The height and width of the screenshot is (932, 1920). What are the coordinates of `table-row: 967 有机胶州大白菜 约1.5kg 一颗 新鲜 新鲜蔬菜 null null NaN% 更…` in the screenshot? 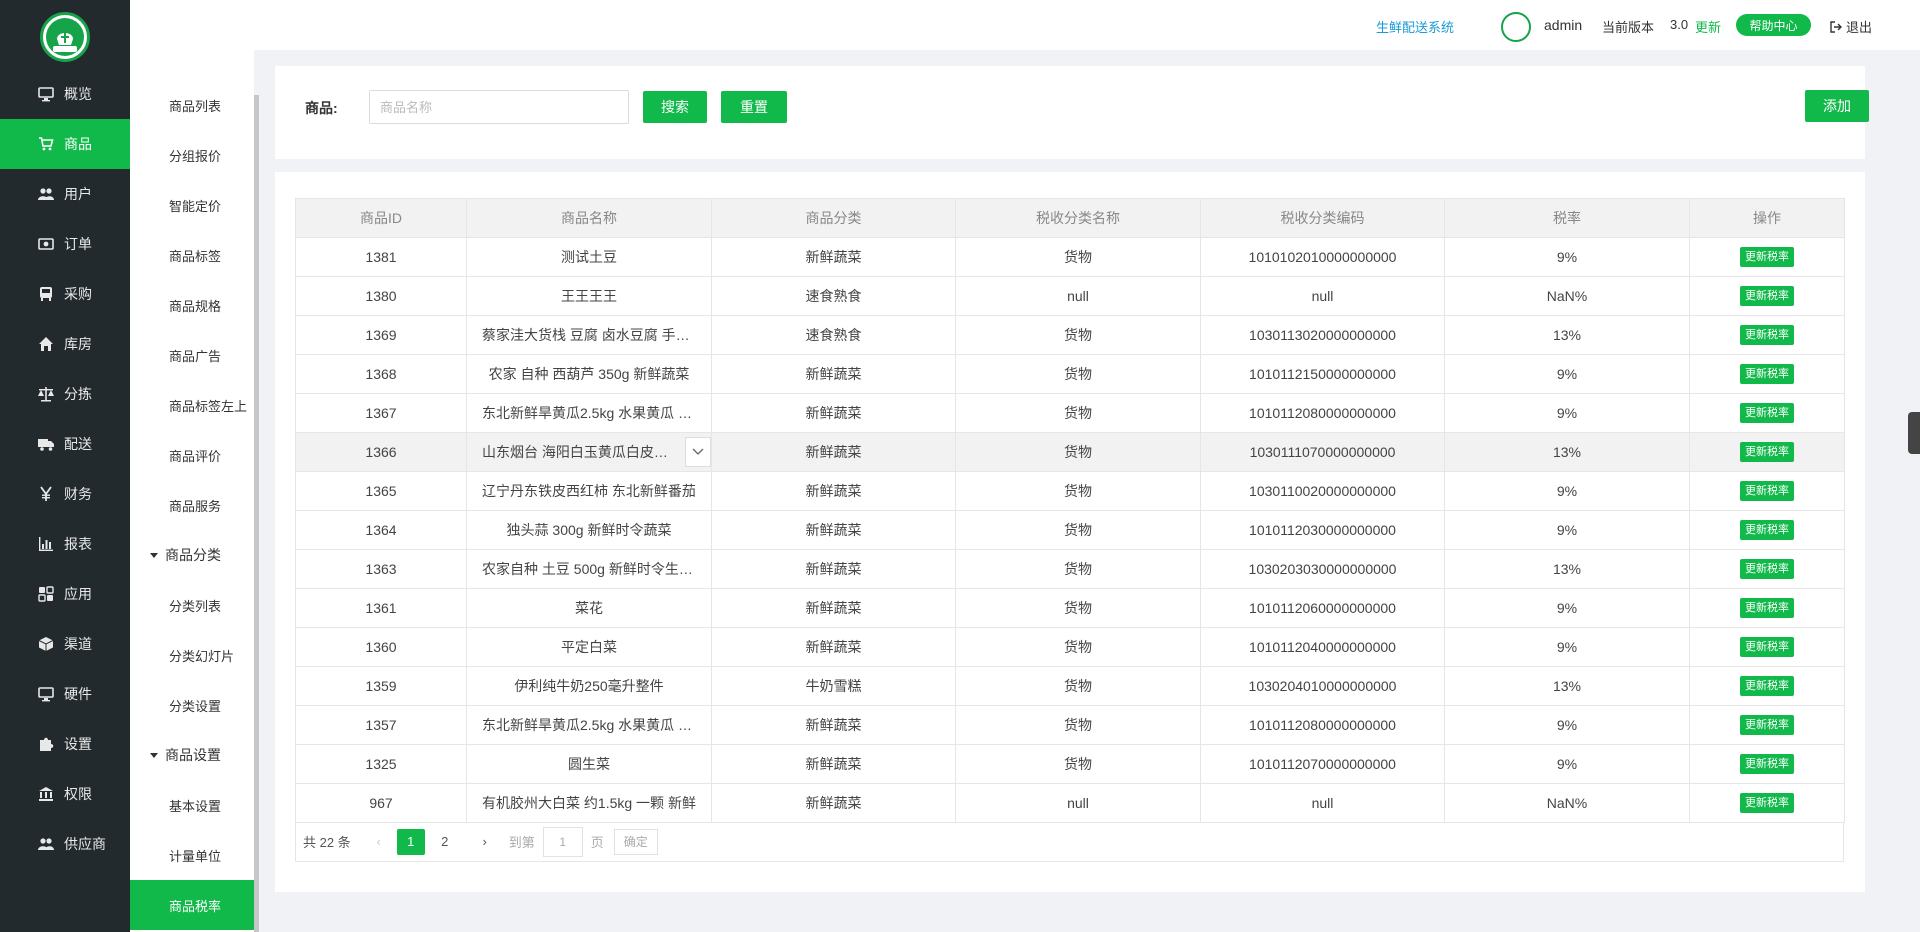 It's located at (1070, 803).